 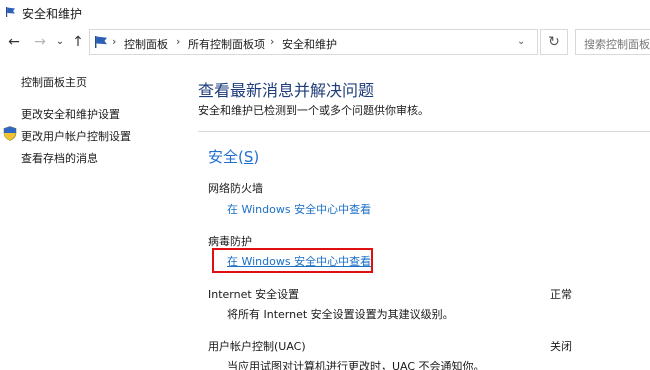 What do you see at coordinates (60, 42) in the screenshot?
I see `recent-locations-dropdown-icon: ⌄` at bounding box center [60, 42].